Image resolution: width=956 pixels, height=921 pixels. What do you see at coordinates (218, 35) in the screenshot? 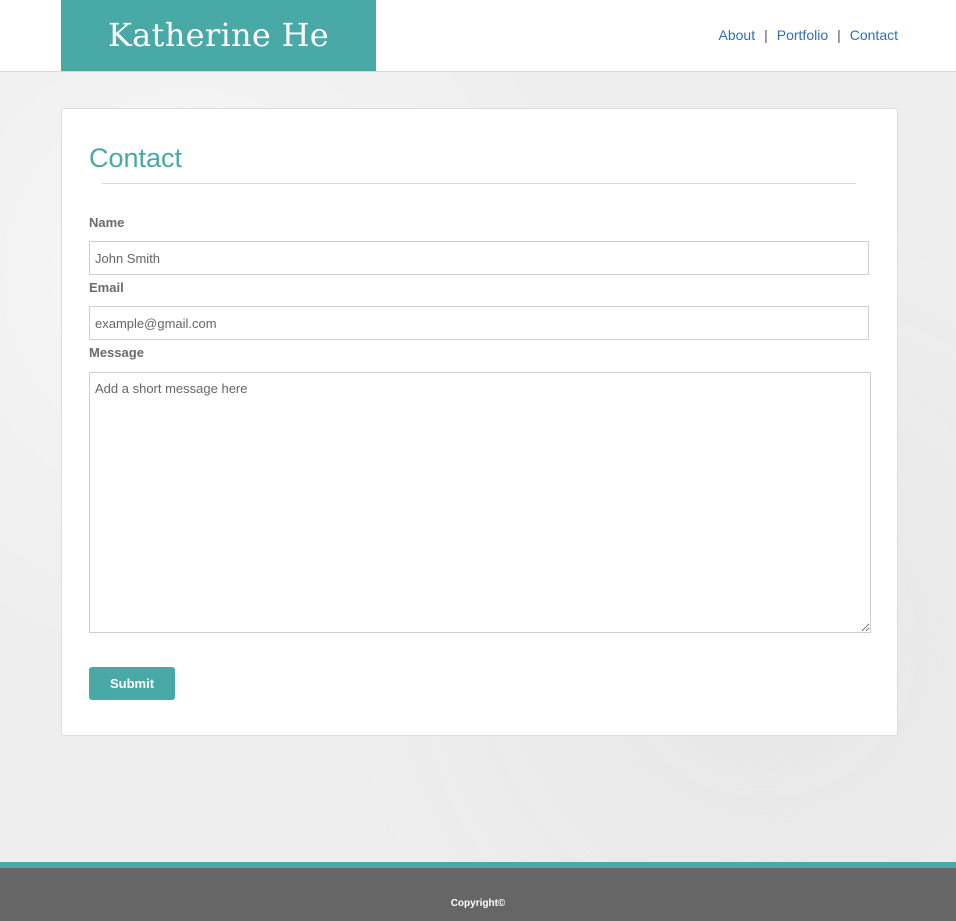
I see `site-brand: Katherine He` at bounding box center [218, 35].